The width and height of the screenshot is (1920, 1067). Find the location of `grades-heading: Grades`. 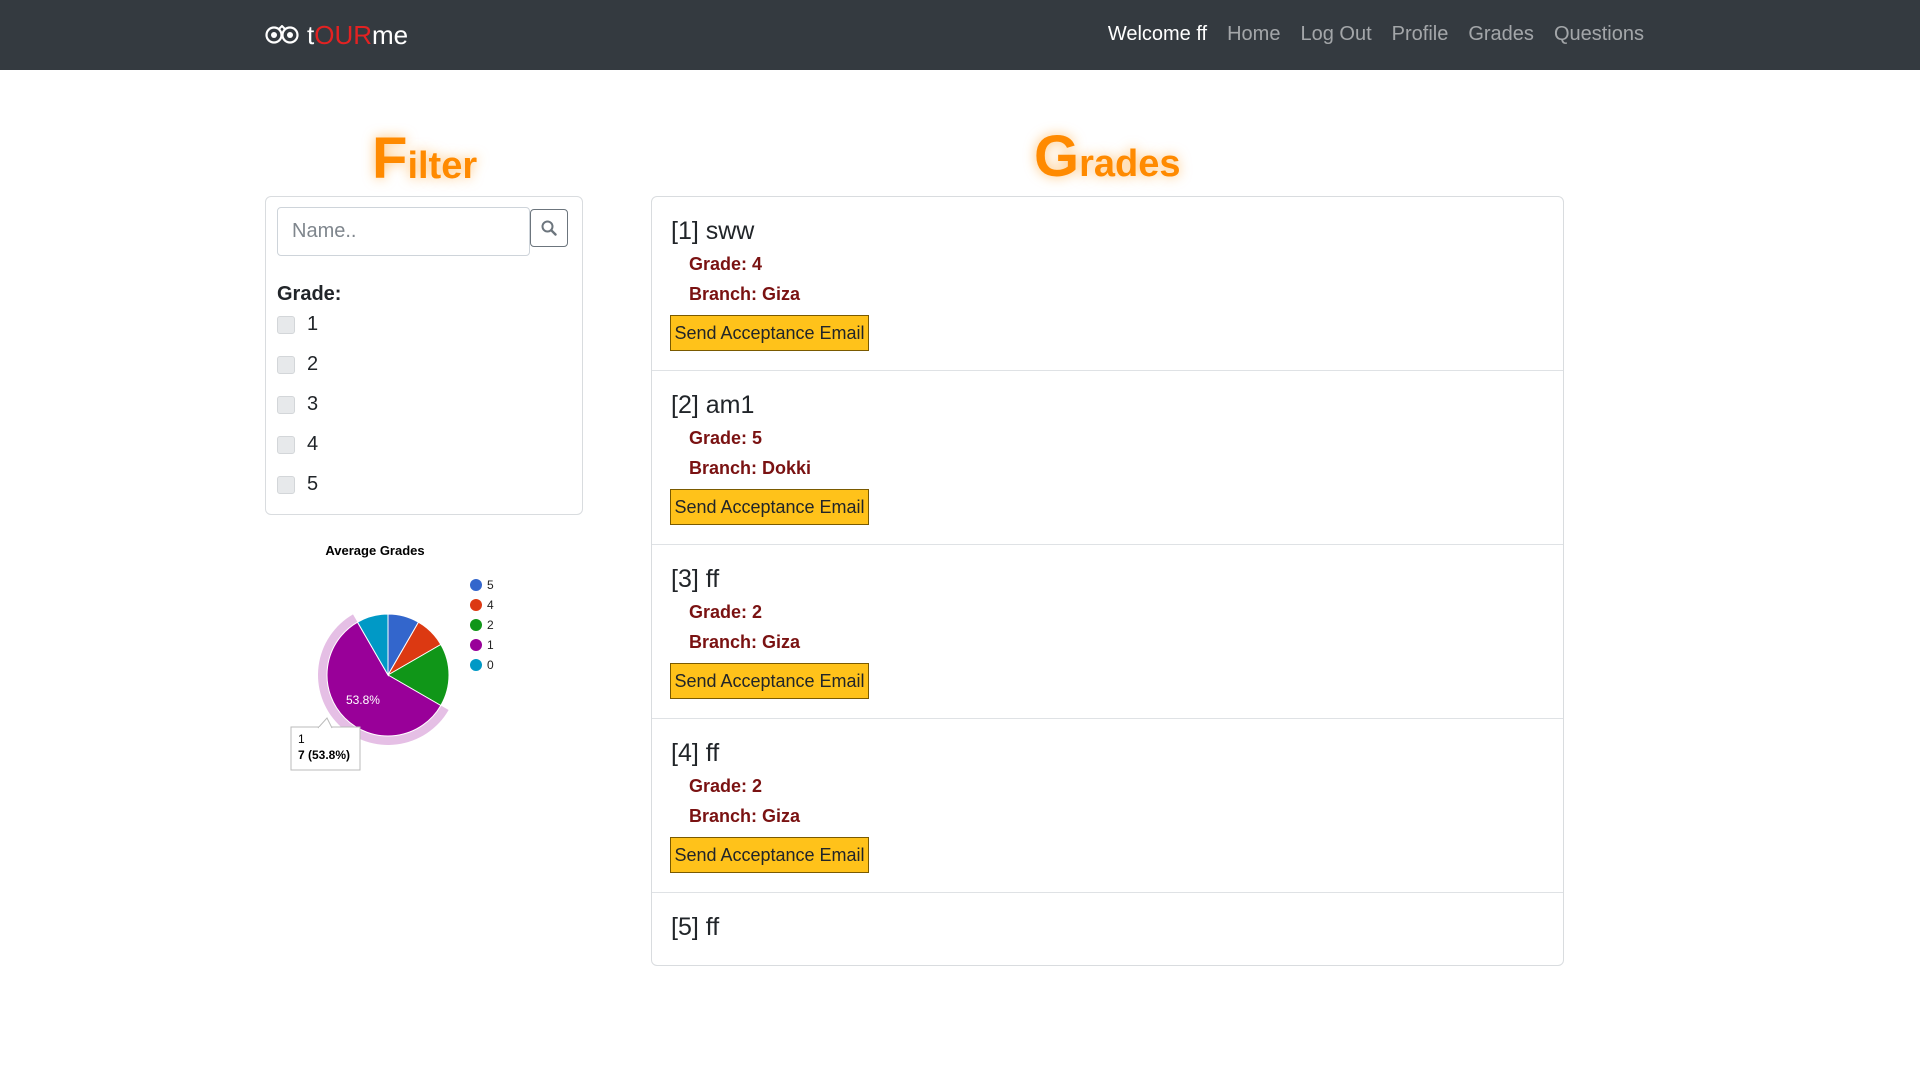

grades-heading: Grades is located at coordinates (1107, 157).